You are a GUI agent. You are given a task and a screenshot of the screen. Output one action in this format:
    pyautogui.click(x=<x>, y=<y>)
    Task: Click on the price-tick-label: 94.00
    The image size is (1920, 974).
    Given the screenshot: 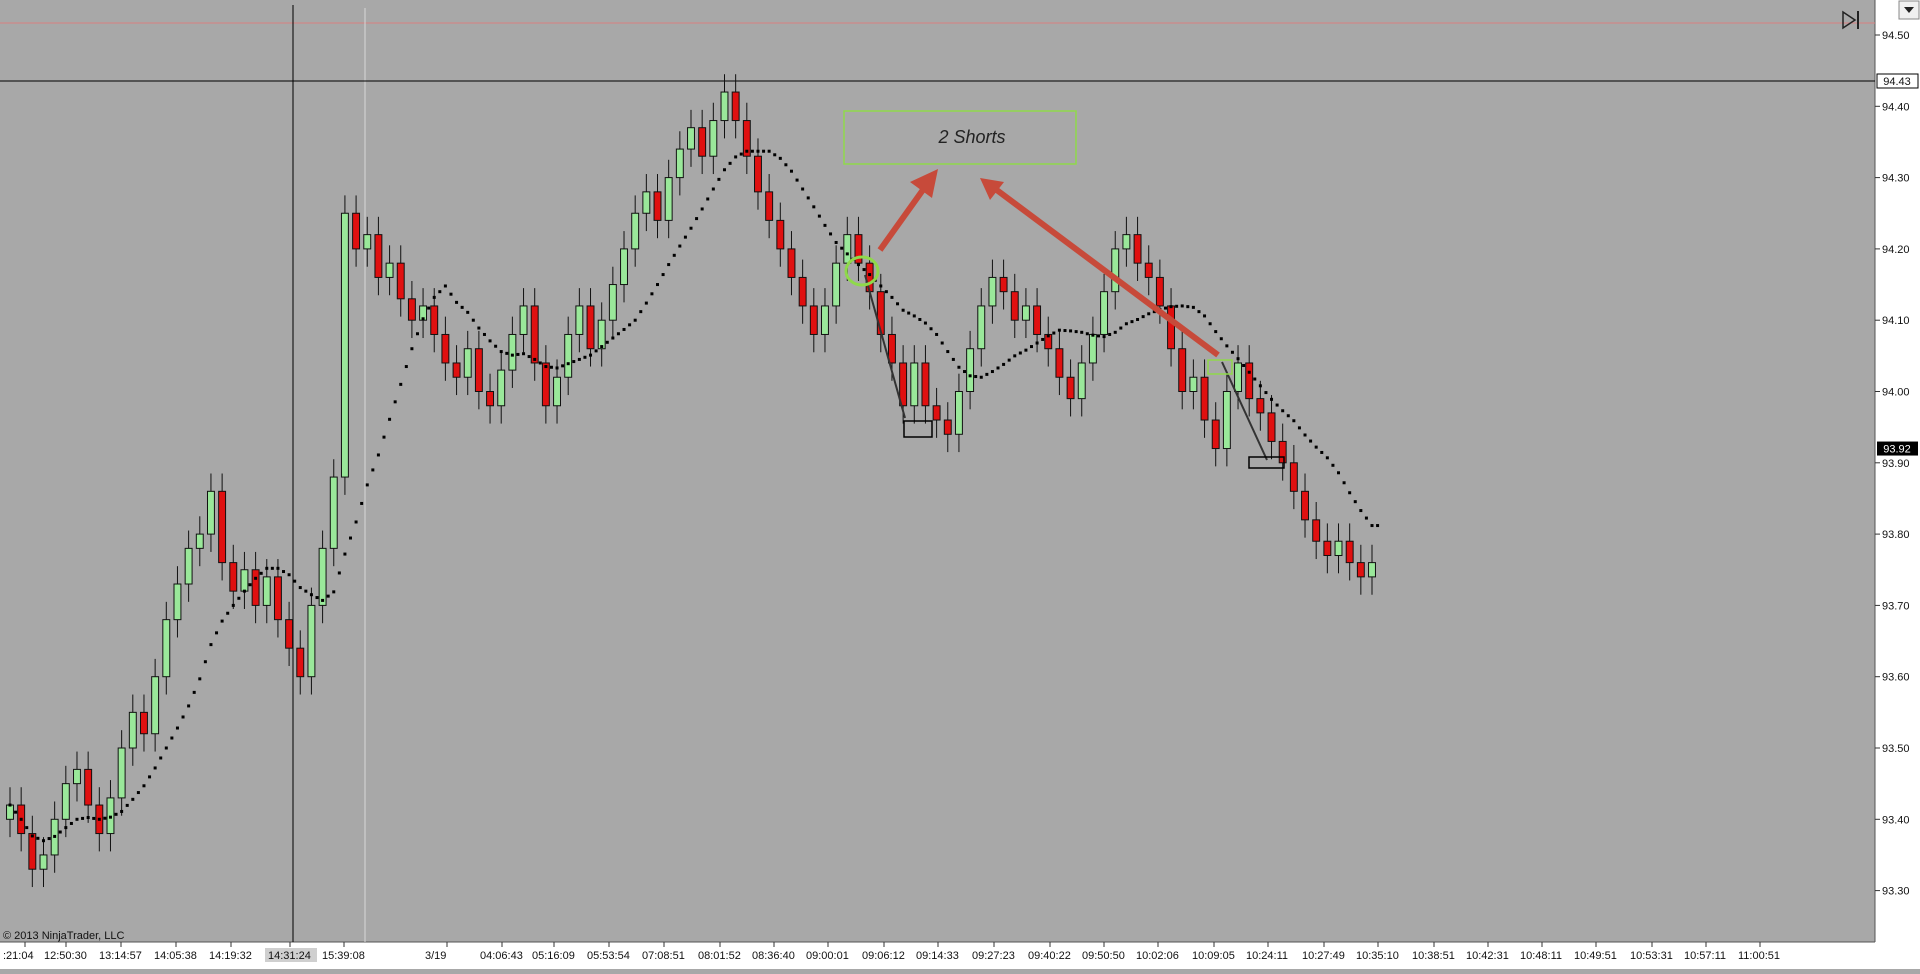 What is the action you would take?
    pyautogui.click(x=1896, y=393)
    